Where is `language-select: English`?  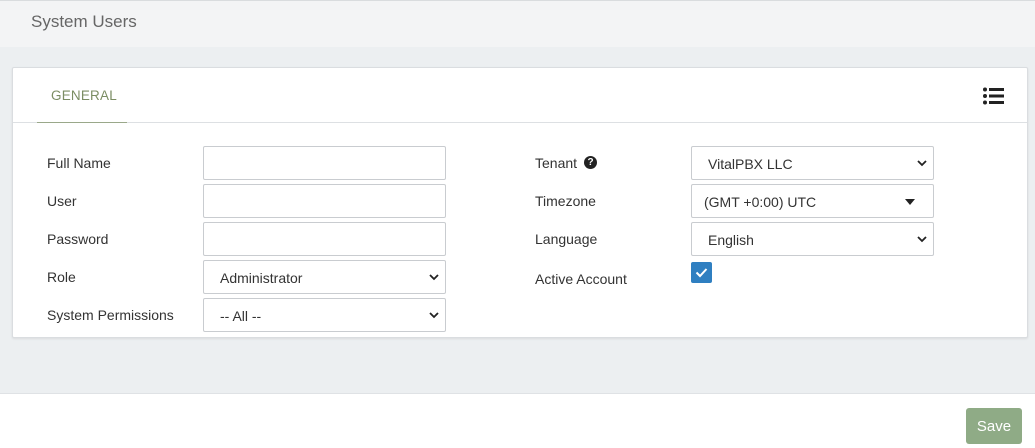 language-select: English is located at coordinates (812, 239).